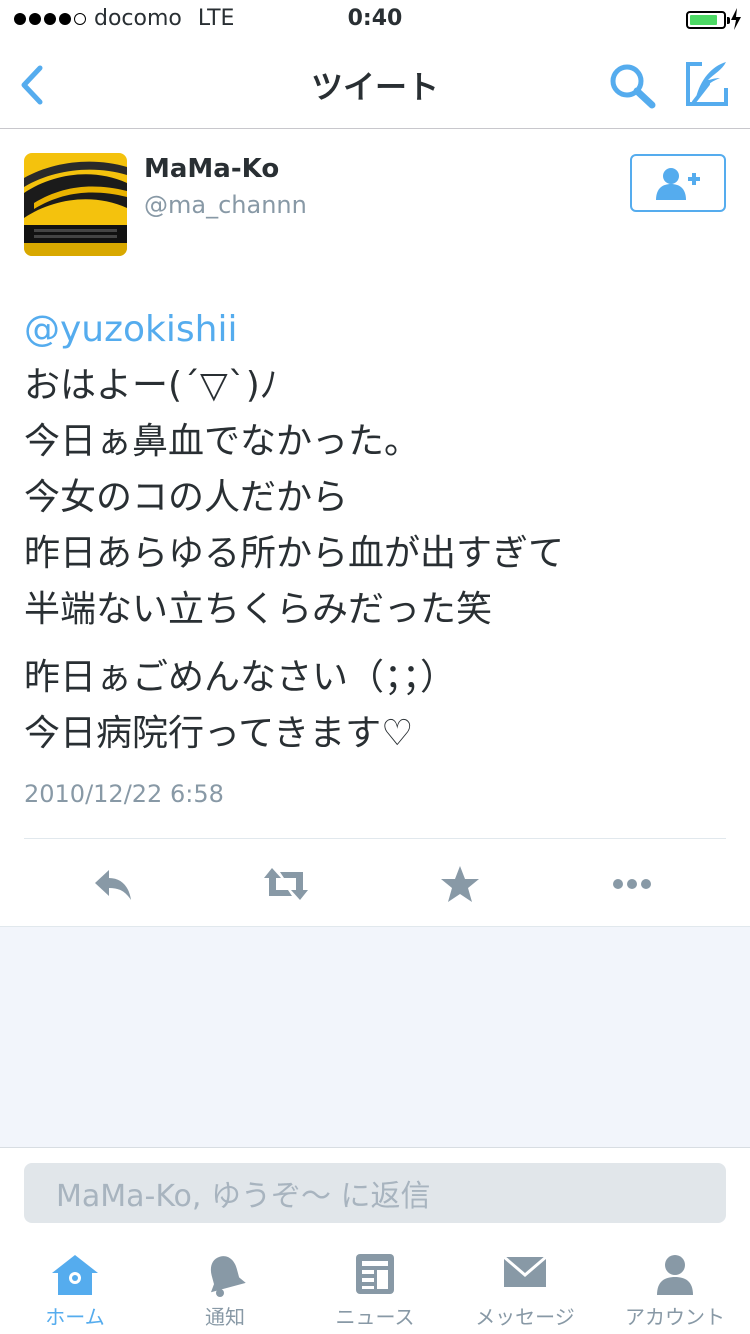  I want to click on tab-account: アカウント, so click(675, 1285).